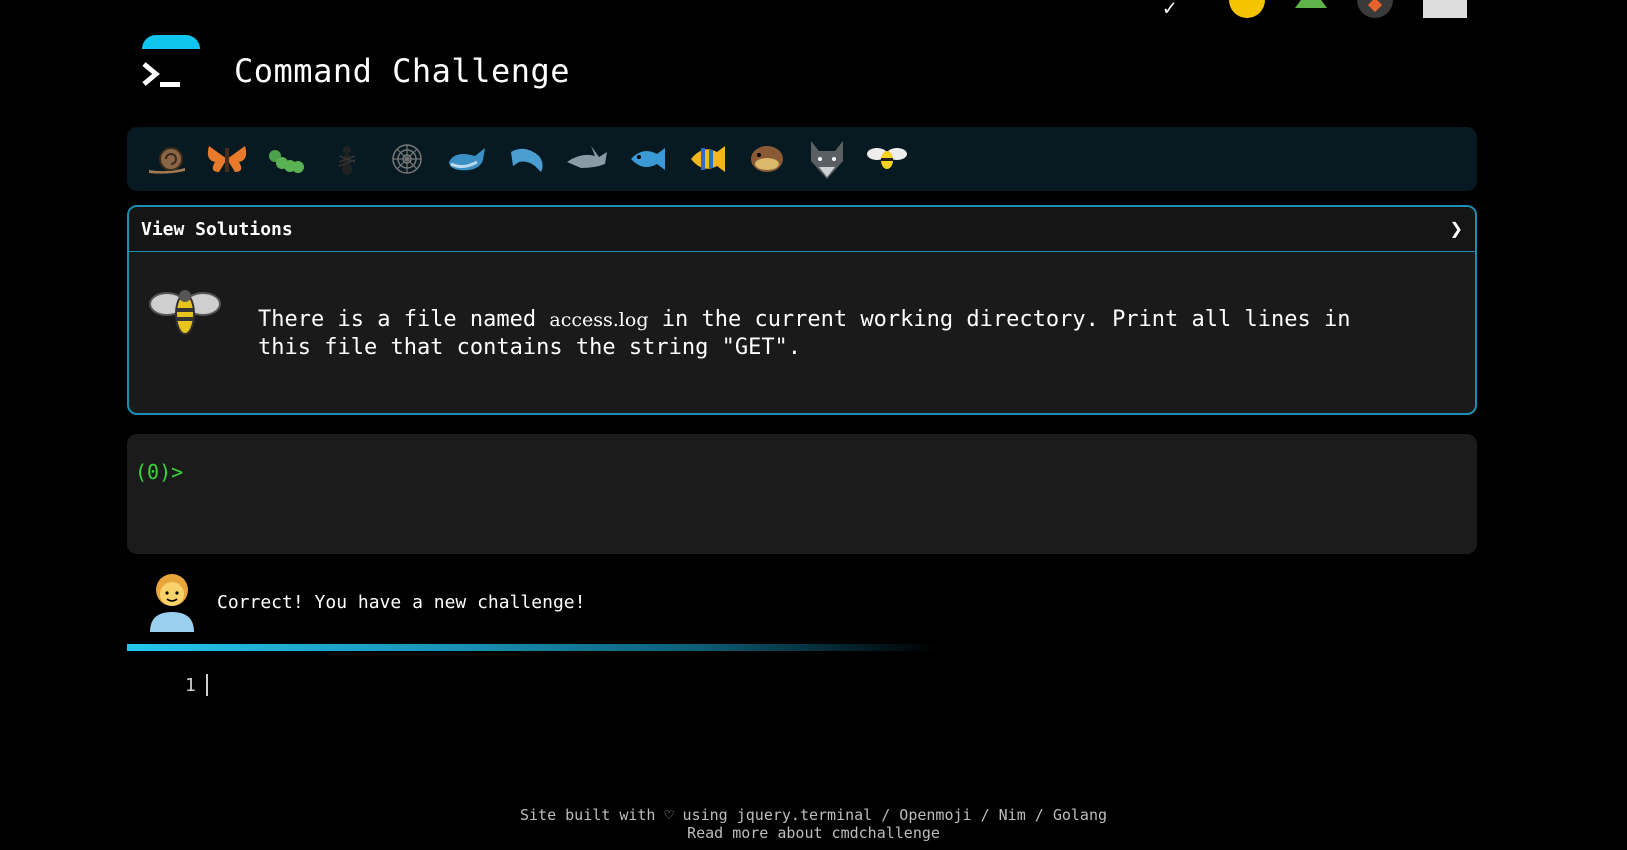 This screenshot has height=850, width=1627. I want to click on laptop-icon, so click(1445, 9).